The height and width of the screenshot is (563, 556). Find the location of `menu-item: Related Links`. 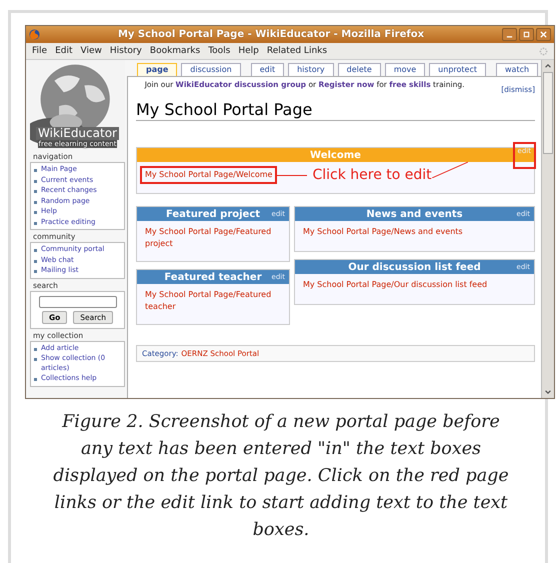

menu-item: Related Links is located at coordinates (297, 51).